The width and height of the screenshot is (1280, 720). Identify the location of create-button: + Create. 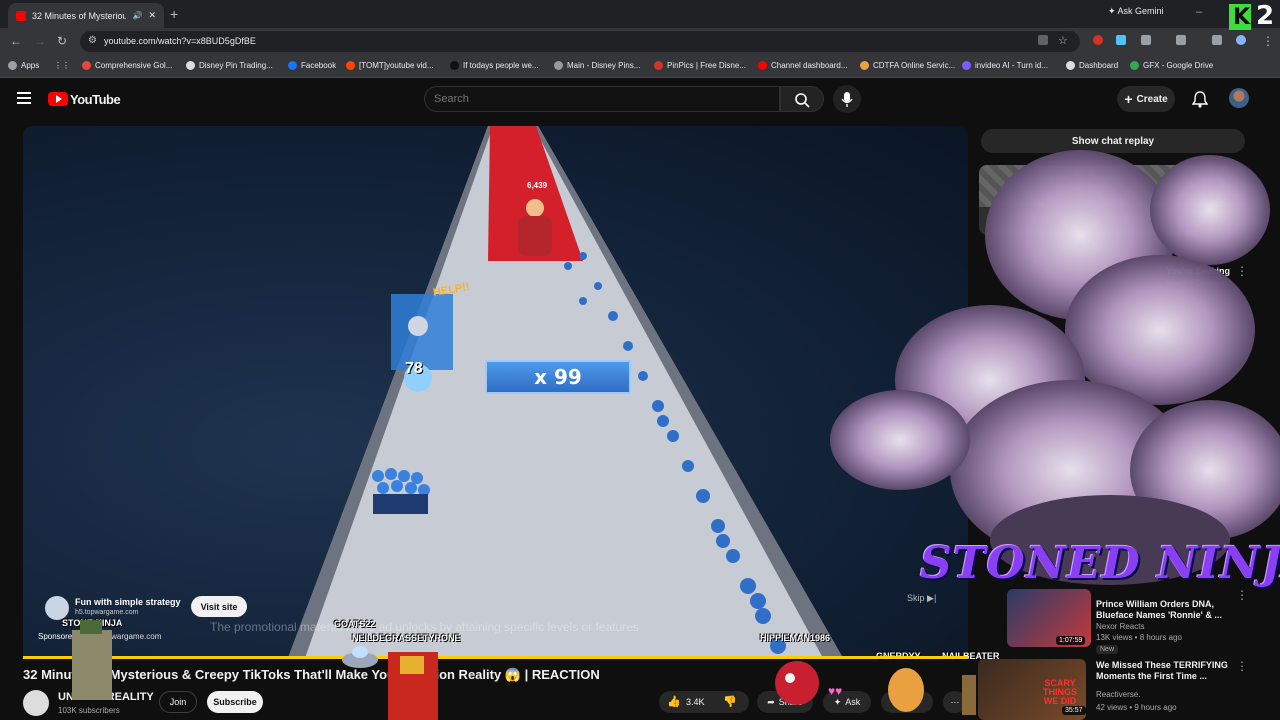
(1146, 99).